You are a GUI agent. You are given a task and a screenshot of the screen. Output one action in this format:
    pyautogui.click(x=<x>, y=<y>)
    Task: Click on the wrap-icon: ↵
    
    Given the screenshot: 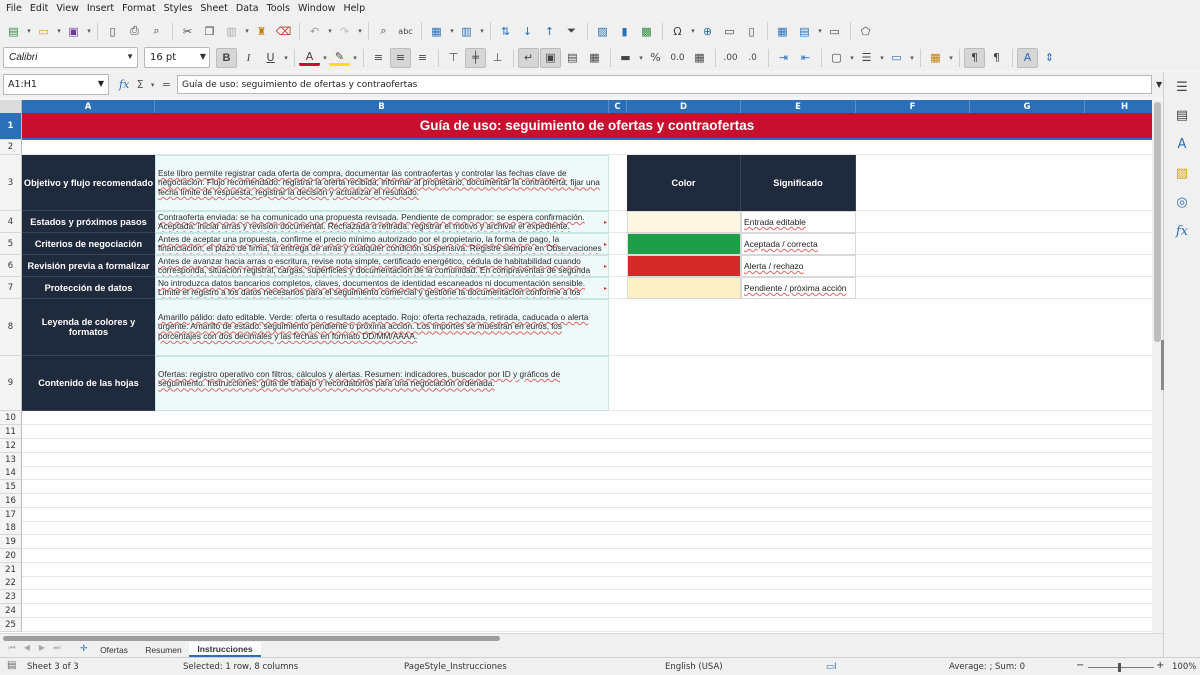 What is the action you would take?
    pyautogui.click(x=528, y=57)
    